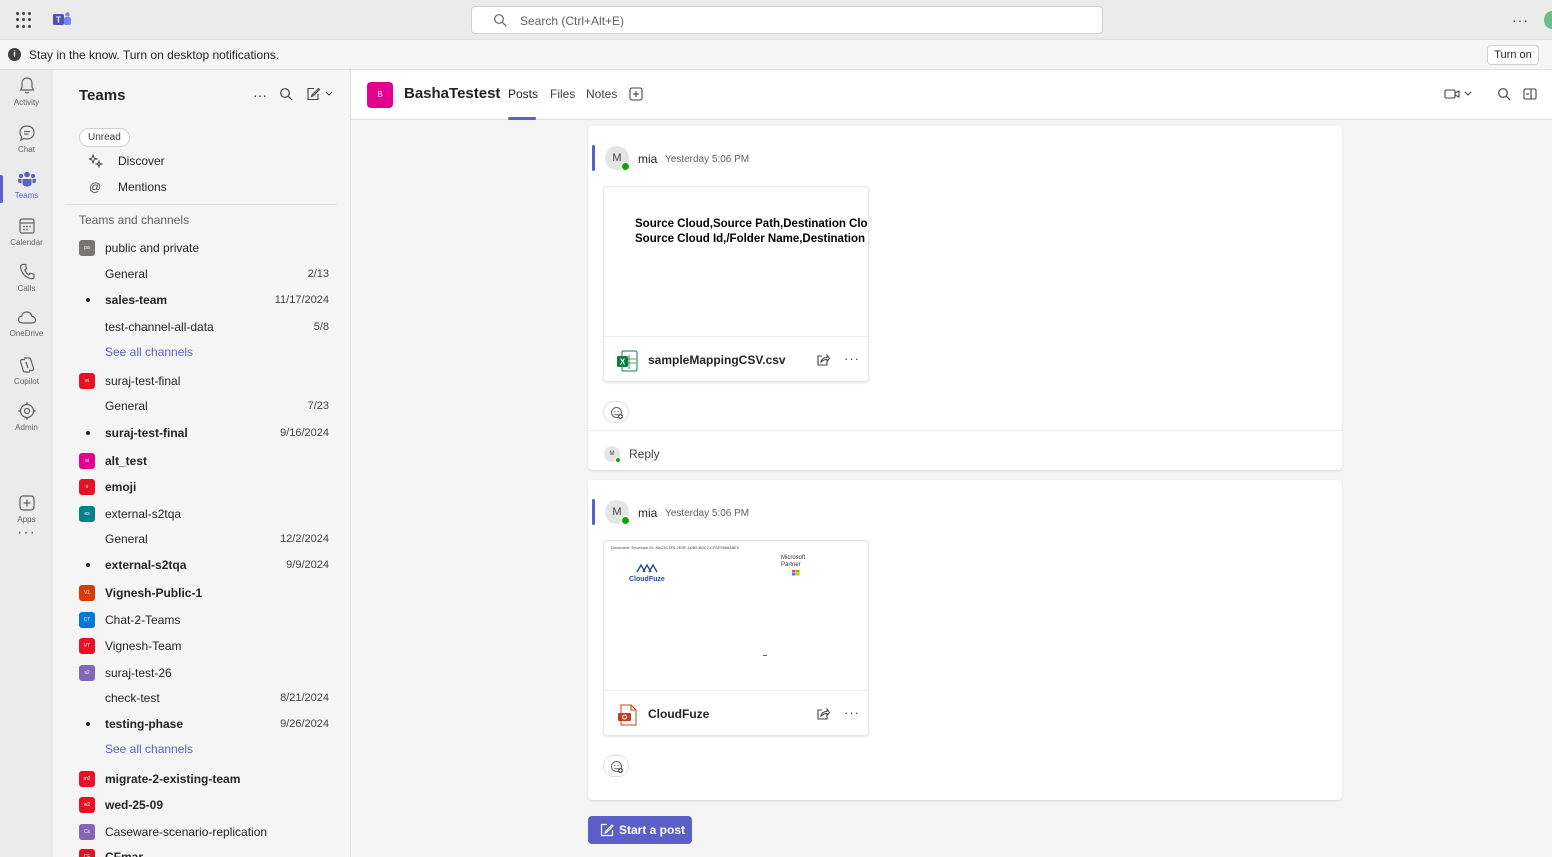 This screenshot has width=1552, height=857. Describe the element at coordinates (204, 514) in the screenshot. I see `team-item: es external-s2tqa` at that location.